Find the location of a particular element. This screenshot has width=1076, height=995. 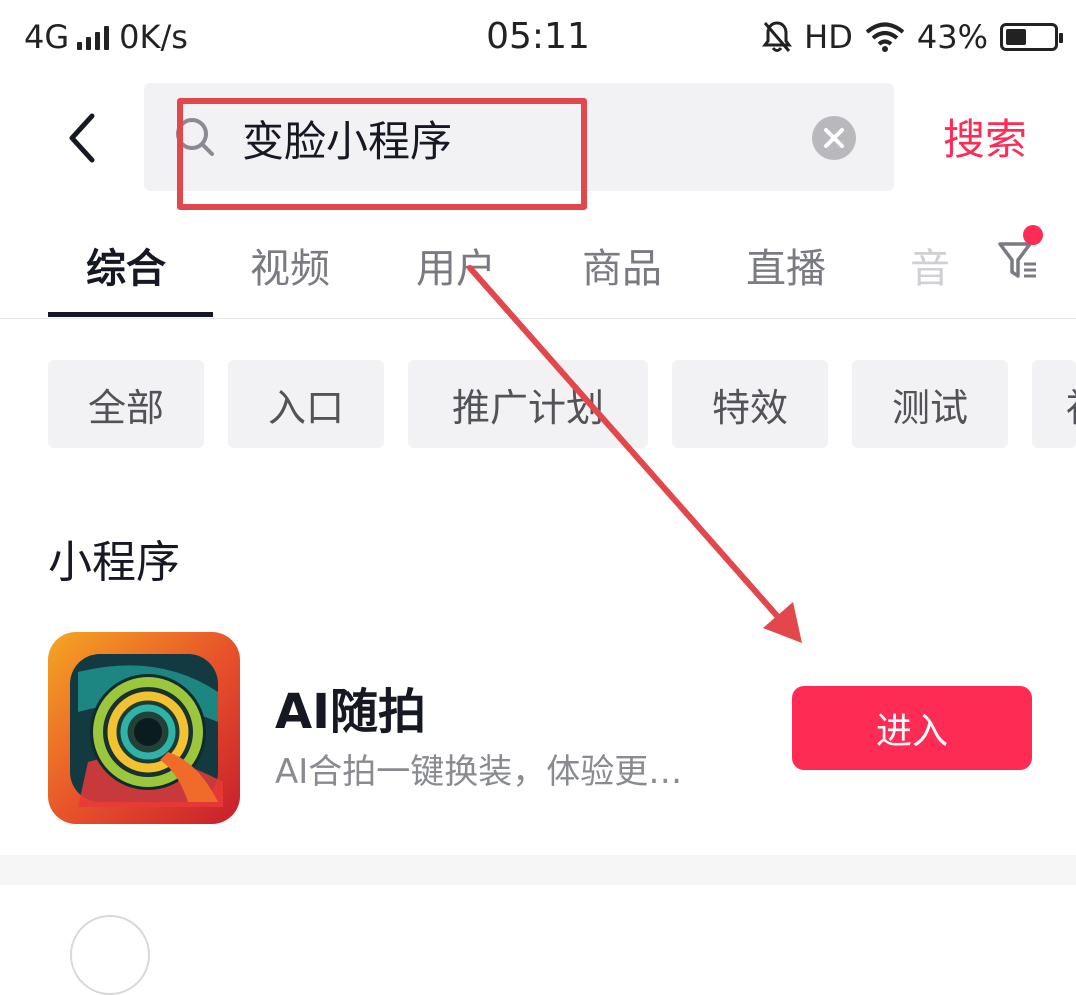

mute-bell-icon is located at coordinates (777, 36).